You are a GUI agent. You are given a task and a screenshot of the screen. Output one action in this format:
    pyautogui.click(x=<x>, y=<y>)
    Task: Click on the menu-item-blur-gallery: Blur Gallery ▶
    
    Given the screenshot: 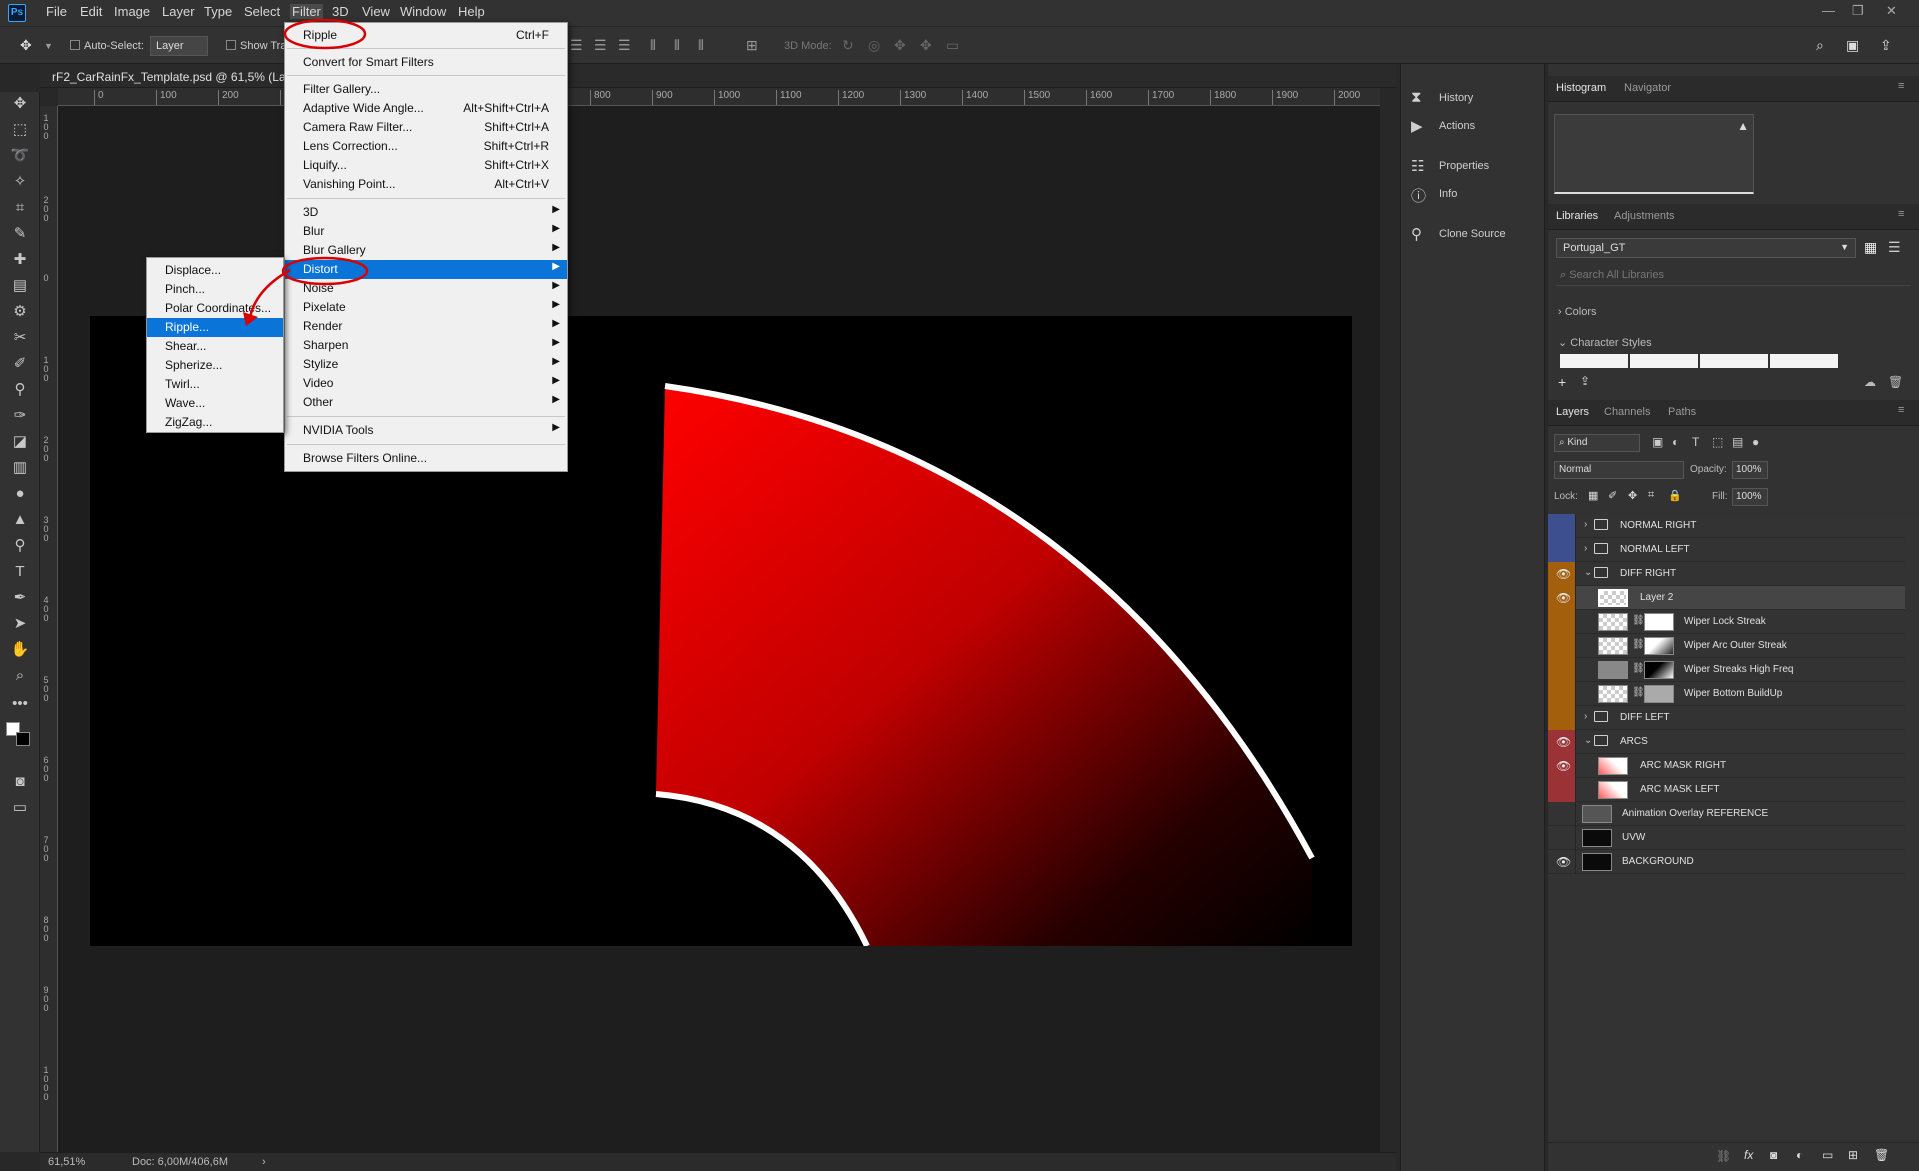 What is the action you would take?
    pyautogui.click(x=426, y=250)
    